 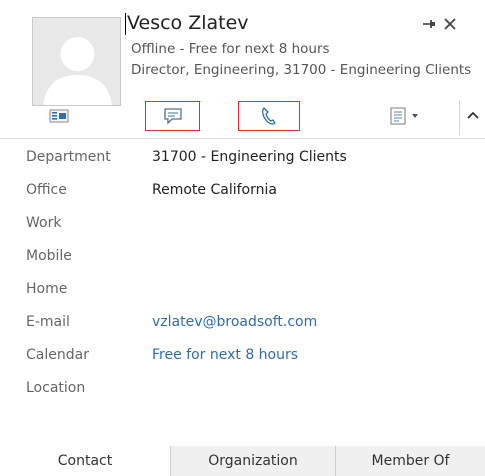 I want to click on field-label: Department, so click(x=68, y=157).